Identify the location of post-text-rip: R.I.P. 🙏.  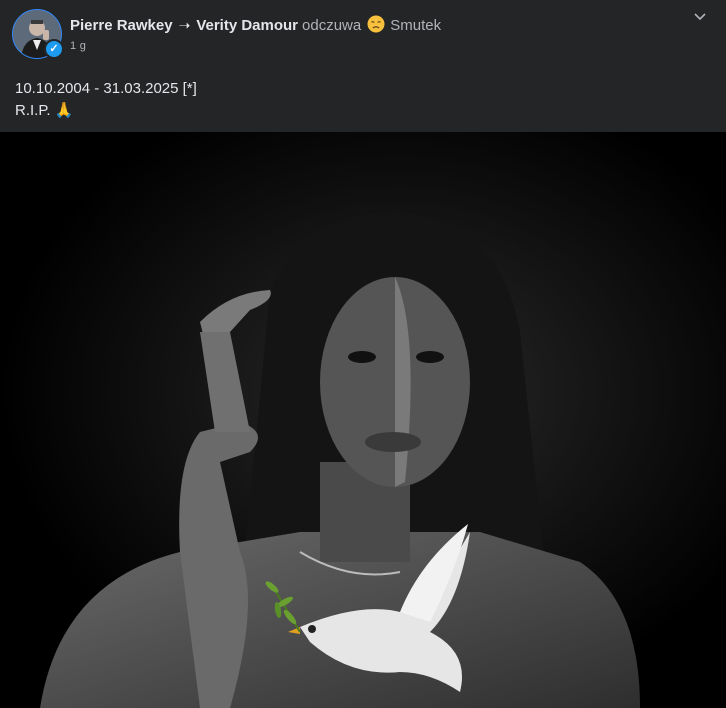
(44, 110).